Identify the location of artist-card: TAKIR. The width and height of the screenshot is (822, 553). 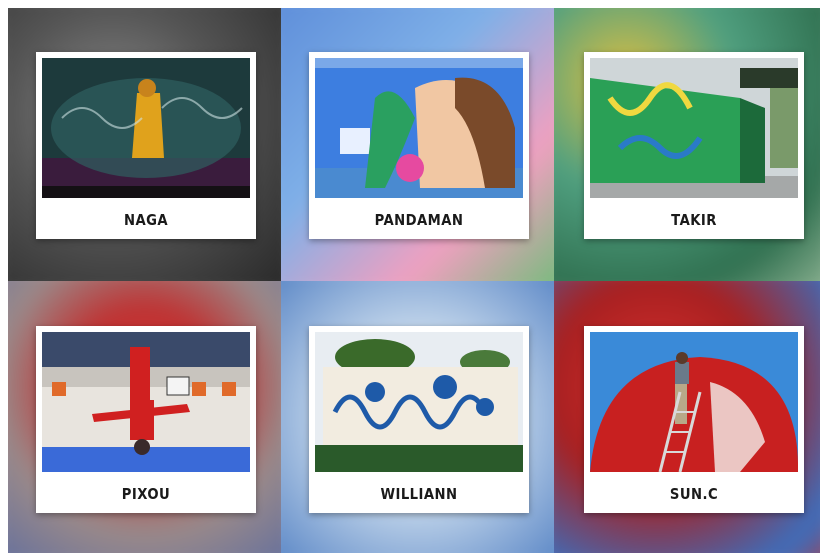
(694, 145).